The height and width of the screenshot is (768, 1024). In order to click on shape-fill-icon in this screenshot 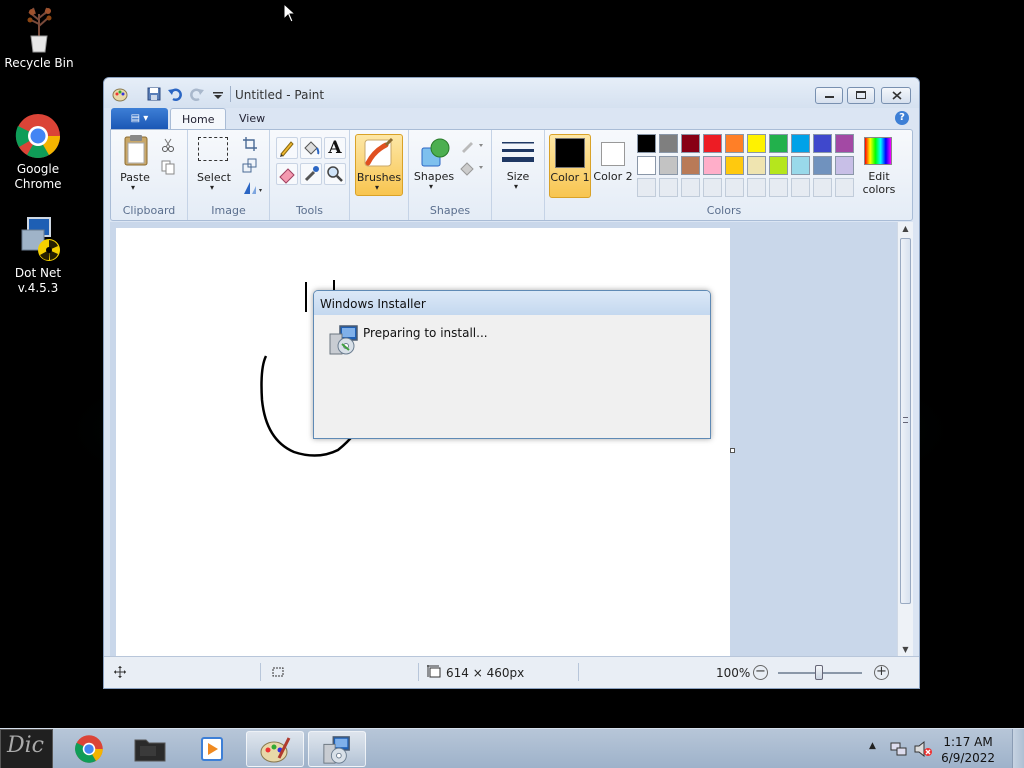, I will do `click(472, 168)`.